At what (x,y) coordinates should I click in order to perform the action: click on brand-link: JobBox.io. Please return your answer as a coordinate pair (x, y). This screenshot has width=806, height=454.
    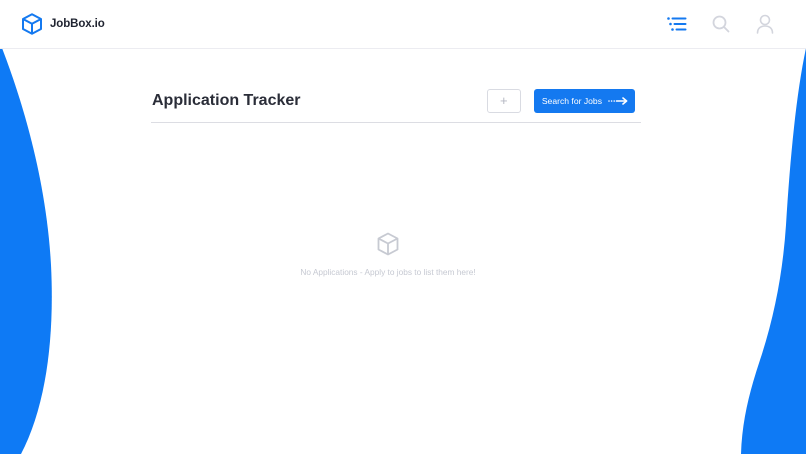
    Looking at the image, I should click on (62, 24).